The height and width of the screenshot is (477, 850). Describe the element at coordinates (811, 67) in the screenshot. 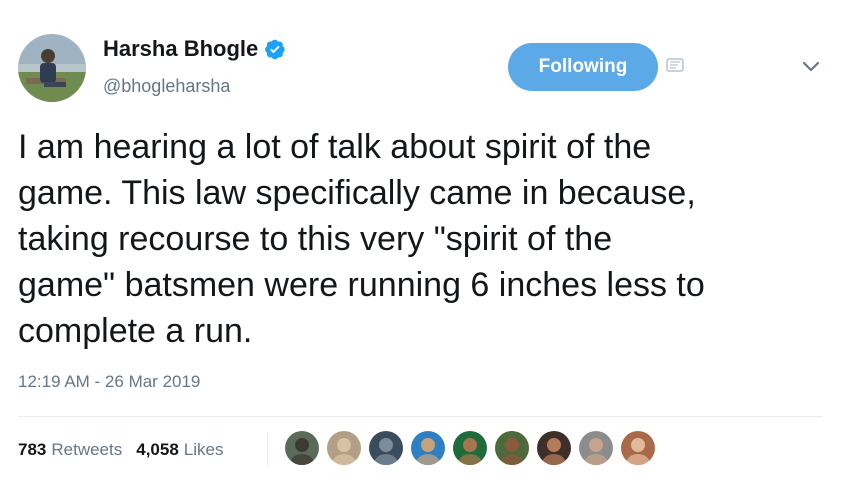

I see `chevron-down-icon` at that location.